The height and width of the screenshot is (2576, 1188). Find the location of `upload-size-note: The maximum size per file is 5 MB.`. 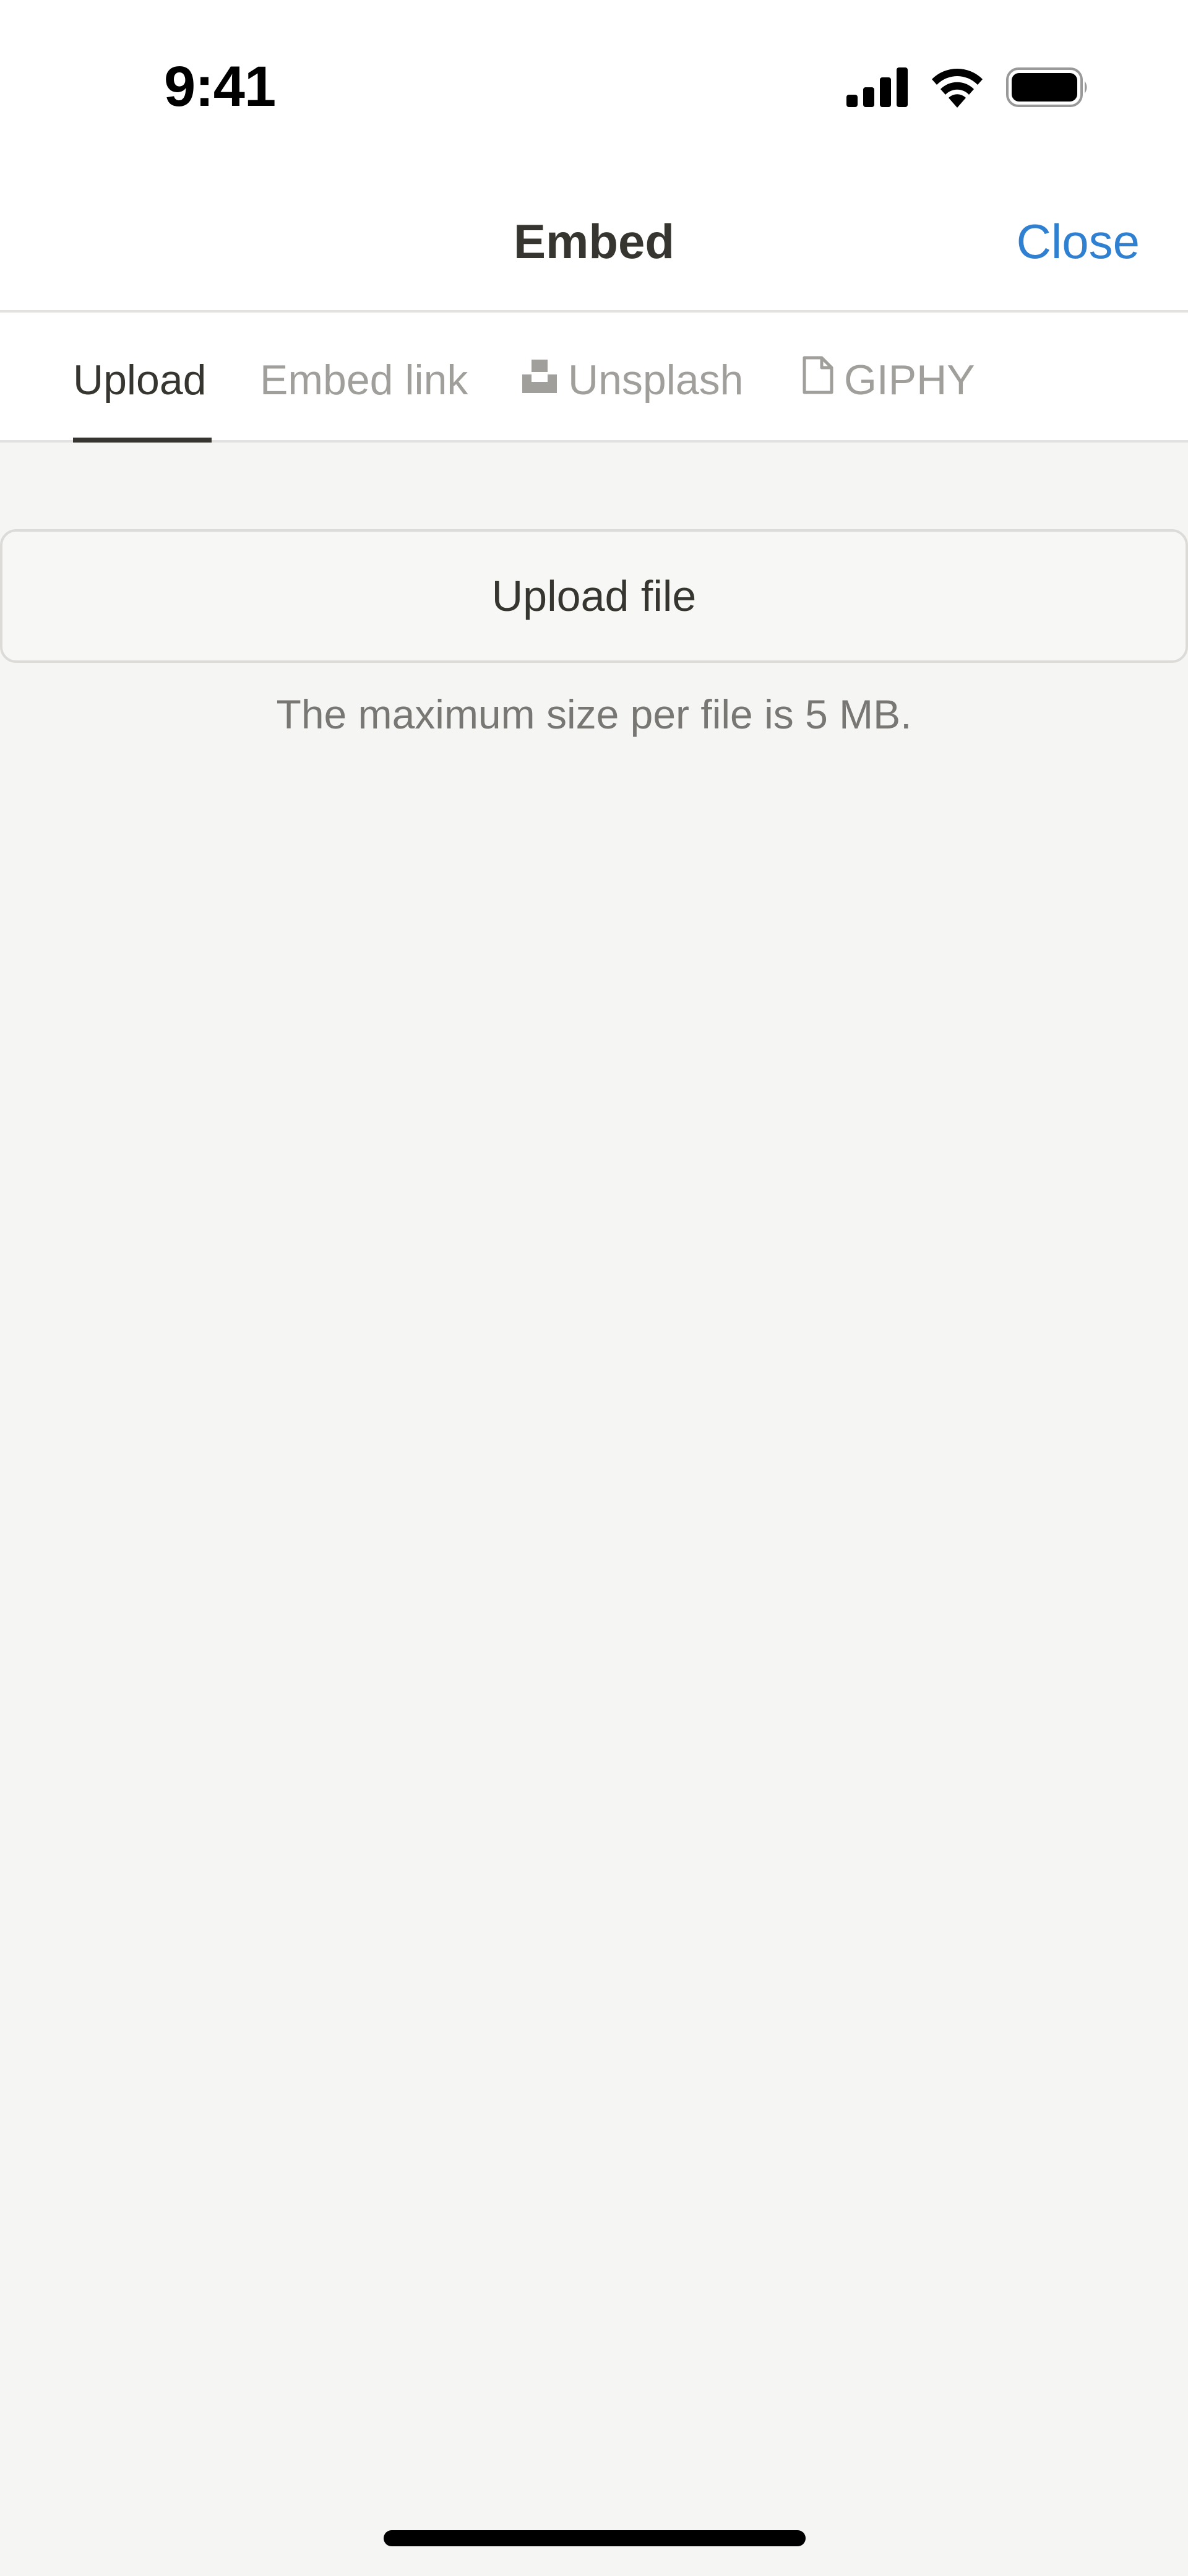

upload-size-note: The maximum size per file is 5 MB. is located at coordinates (594, 714).